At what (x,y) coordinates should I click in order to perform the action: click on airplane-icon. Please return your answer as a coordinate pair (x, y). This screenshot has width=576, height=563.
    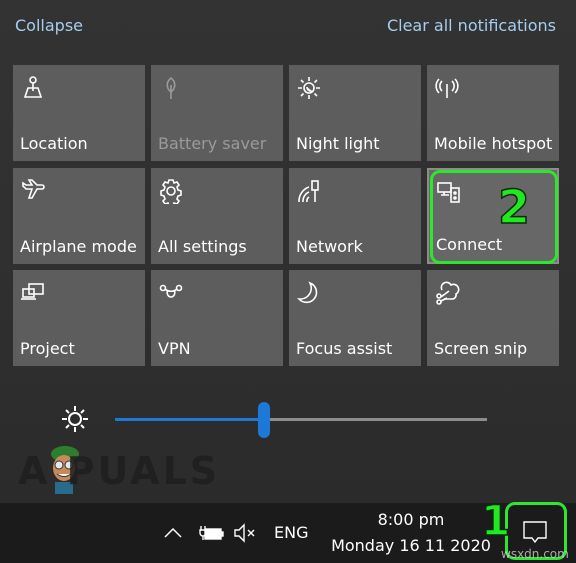
    Looking at the image, I should click on (33, 189).